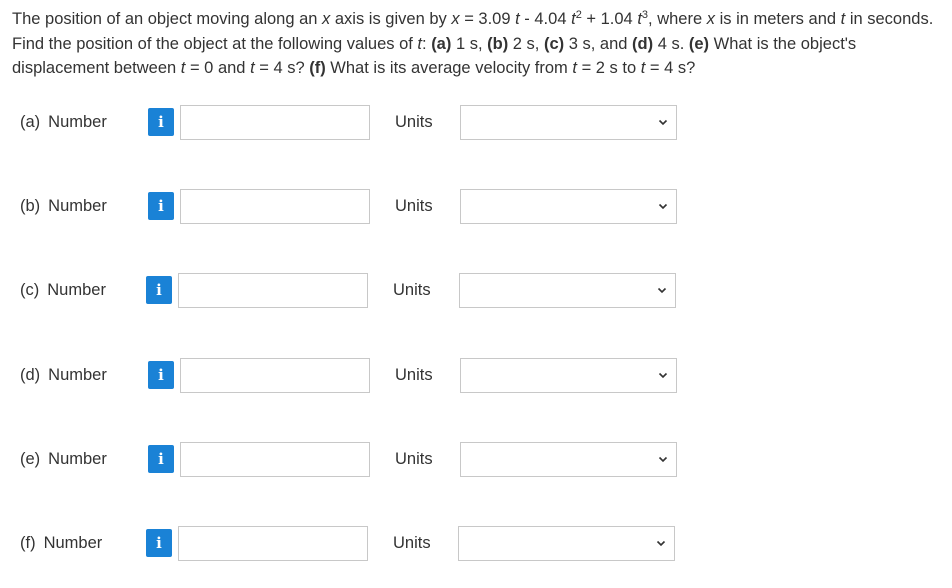 The image size is (952, 588). Describe the element at coordinates (63, 206) in the screenshot. I see `part-label: (b) Number` at that location.